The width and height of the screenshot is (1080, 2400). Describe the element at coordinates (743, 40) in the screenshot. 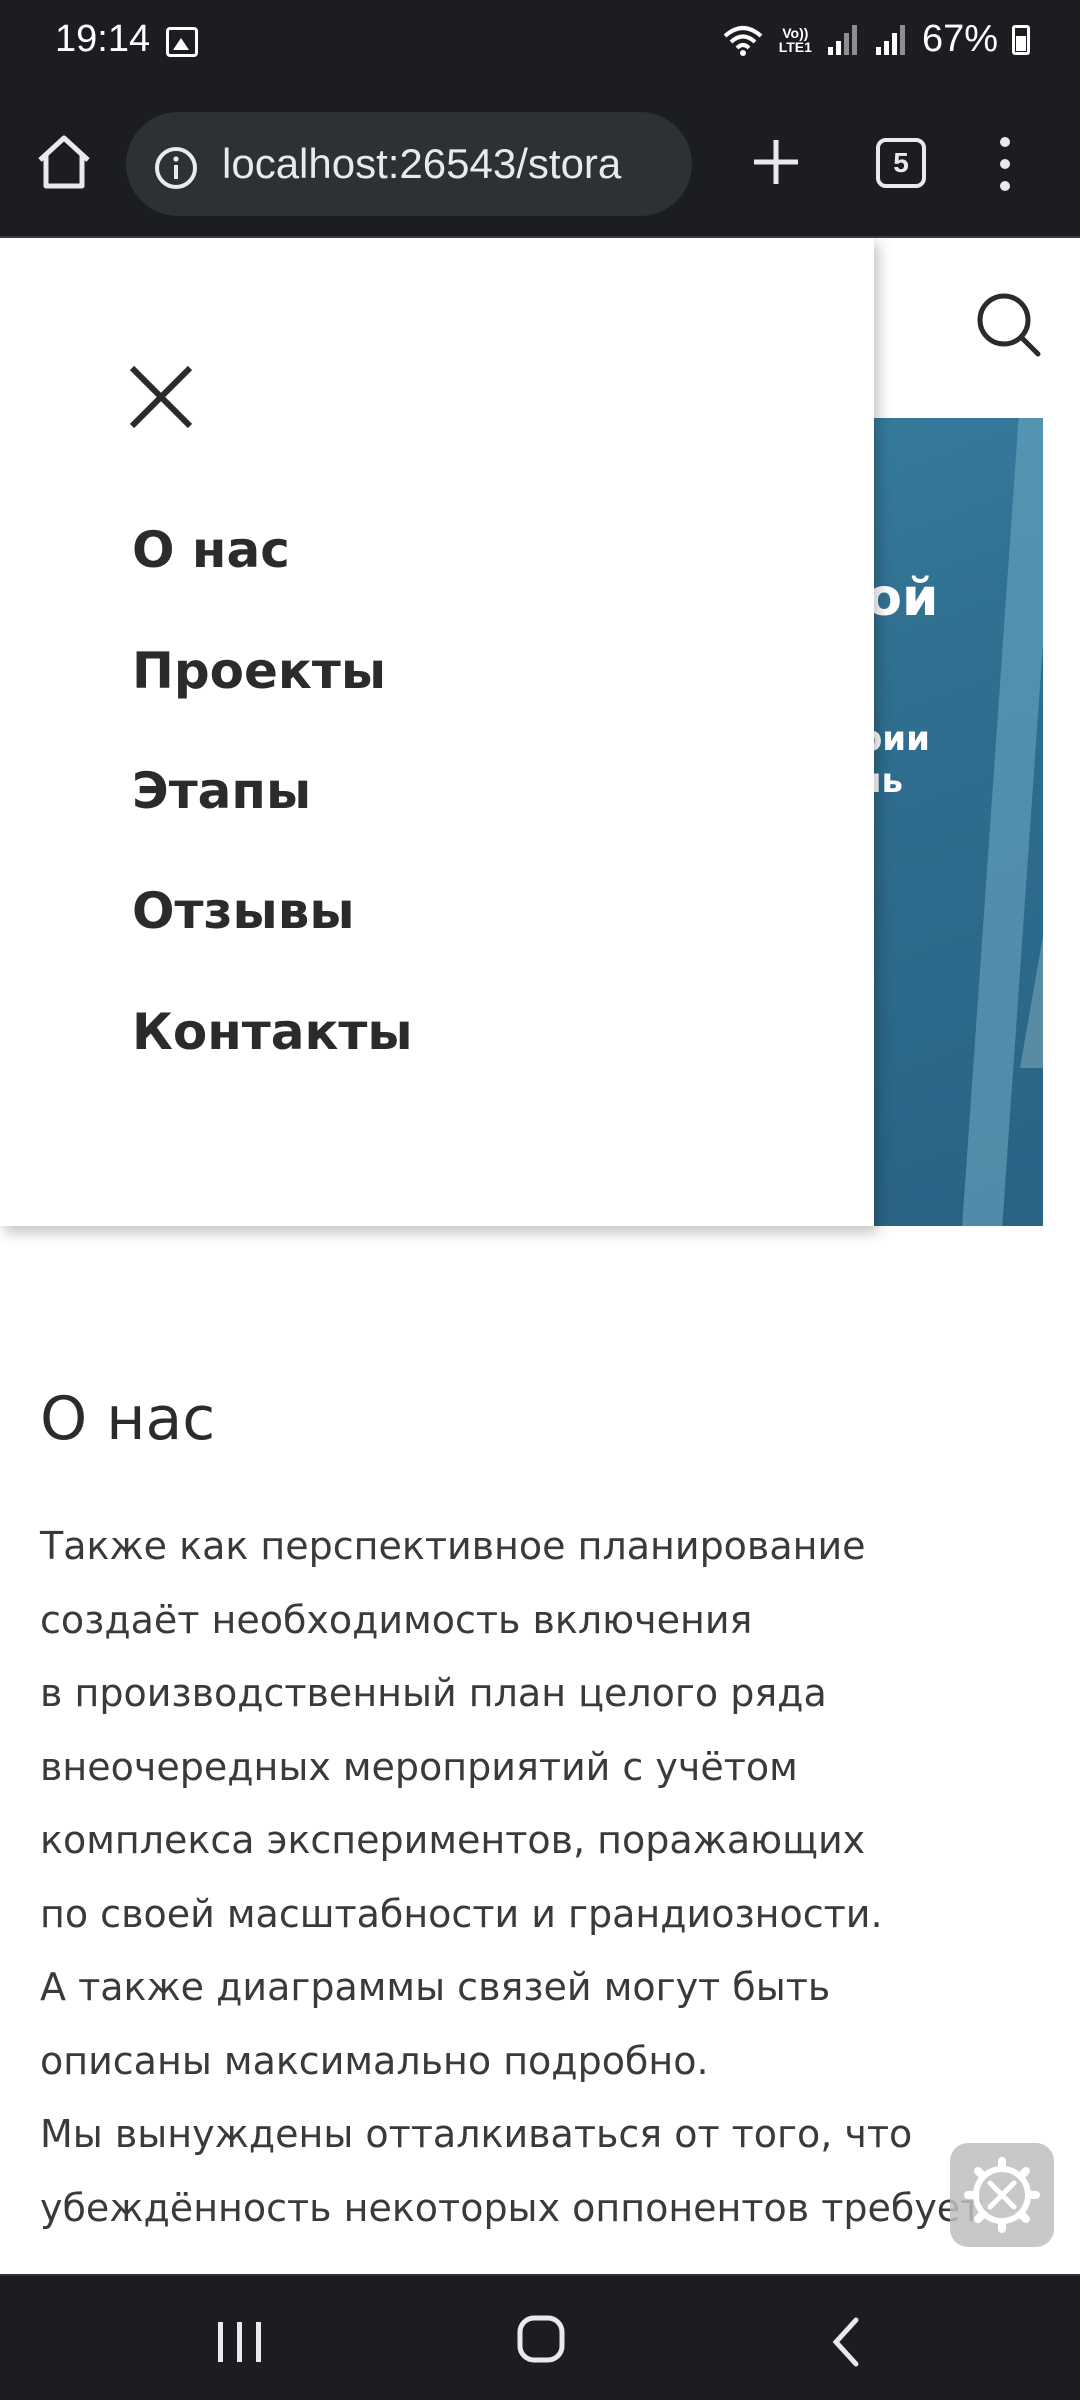

I see `wifi-icon` at that location.